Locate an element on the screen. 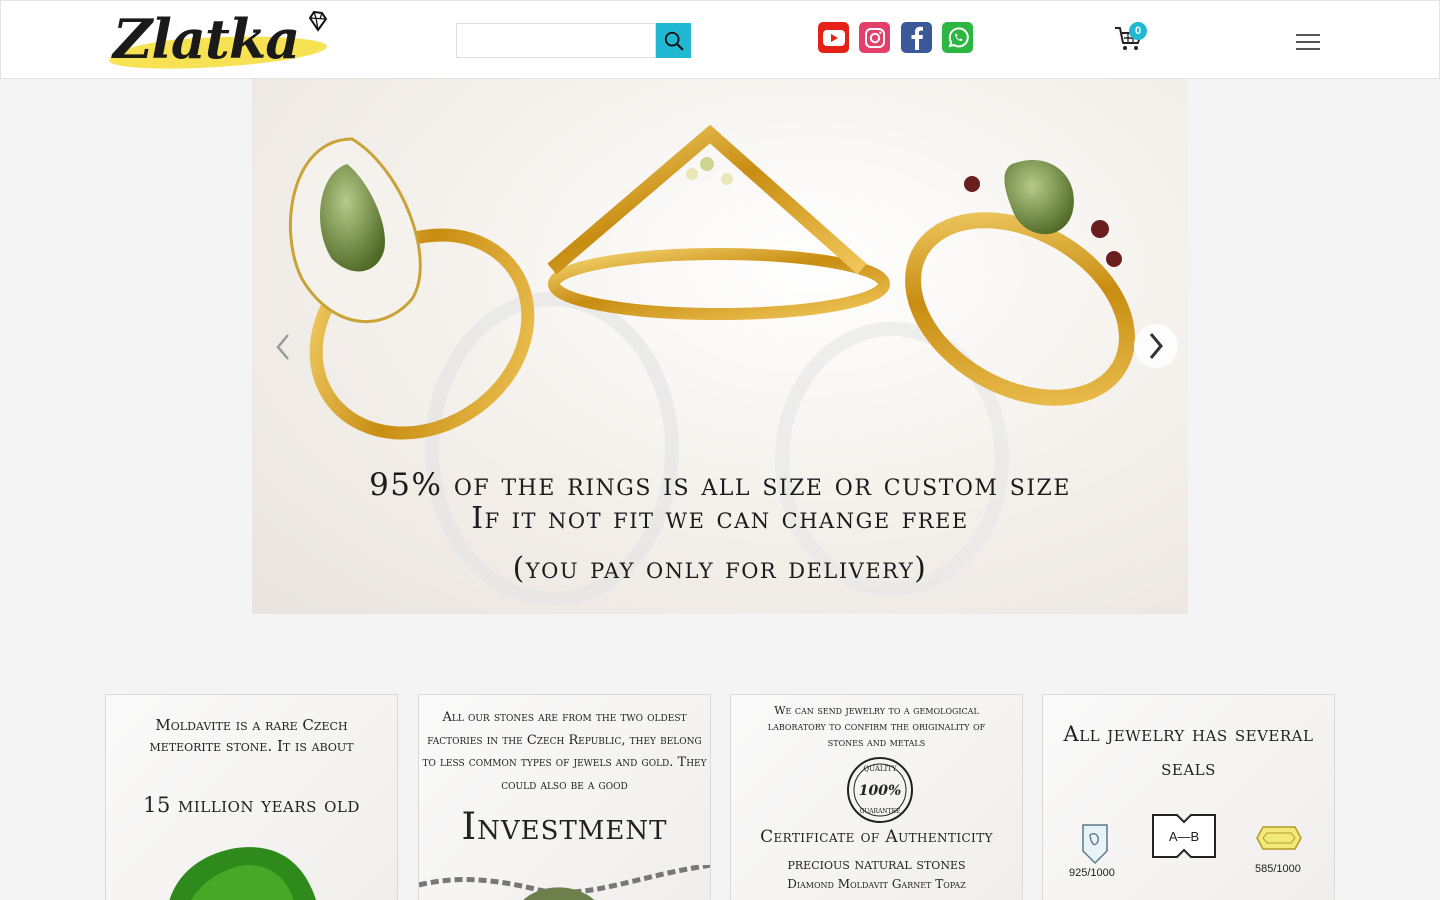 The image size is (1440, 900). menu-toggle-button is located at coordinates (1308, 42).